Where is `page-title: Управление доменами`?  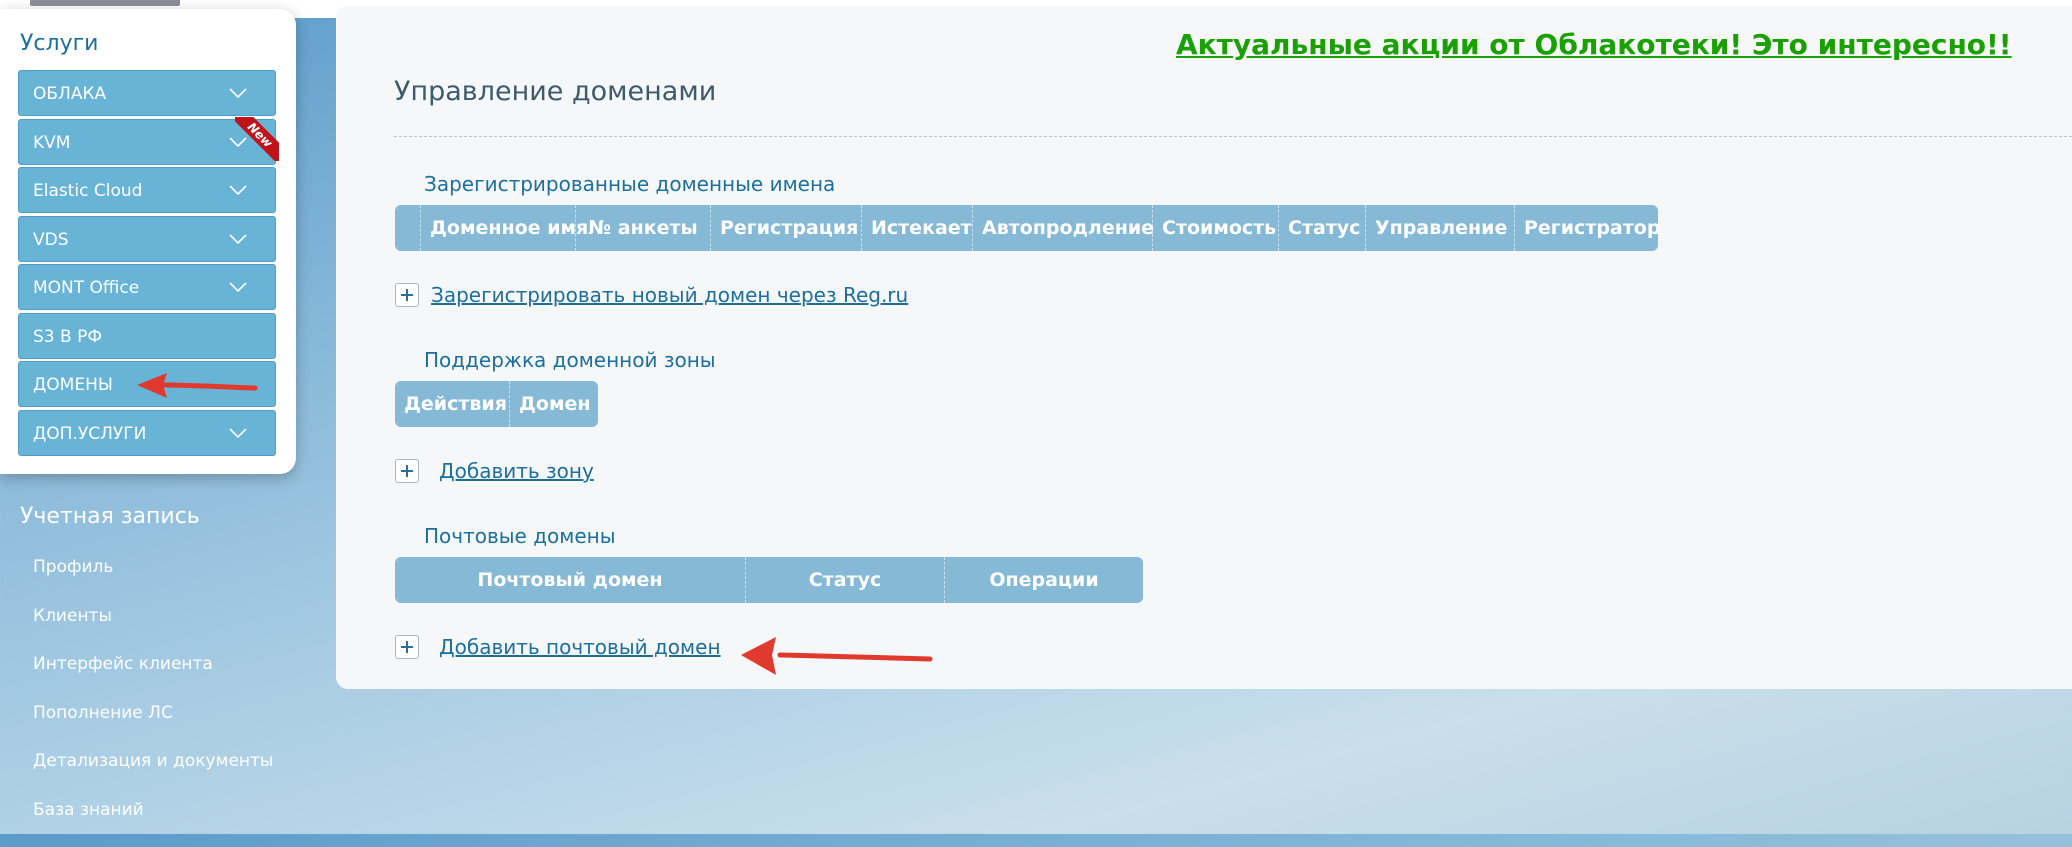 page-title: Управление доменами is located at coordinates (555, 91).